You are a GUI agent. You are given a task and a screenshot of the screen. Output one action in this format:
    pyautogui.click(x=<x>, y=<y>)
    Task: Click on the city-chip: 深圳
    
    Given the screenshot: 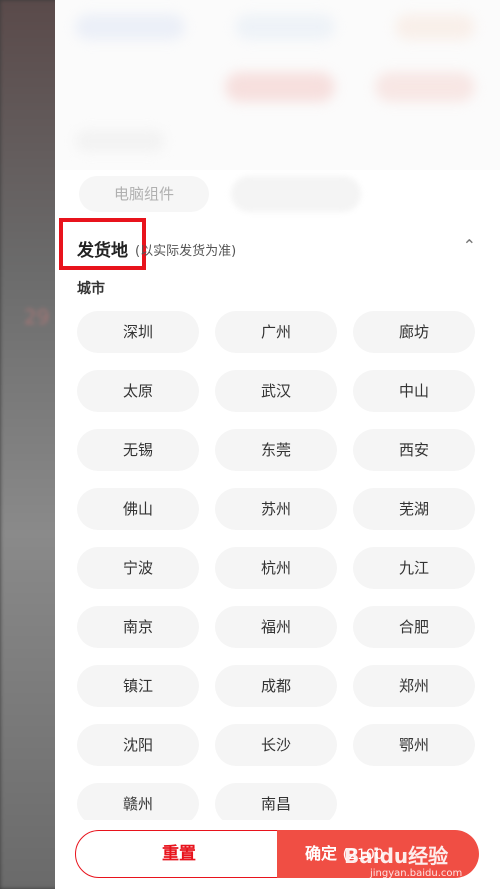 What is the action you would take?
    pyautogui.click(x=138, y=332)
    